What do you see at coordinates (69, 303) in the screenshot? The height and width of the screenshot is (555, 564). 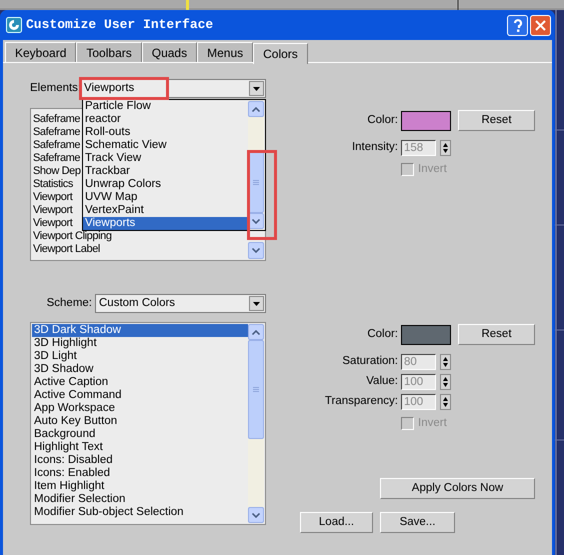 I see `field-label: Scheme:` at bounding box center [69, 303].